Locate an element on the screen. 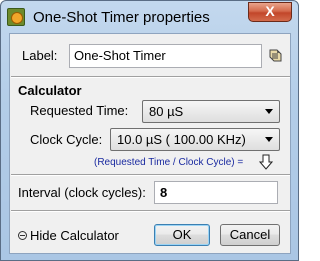 Image resolution: width=320 pixels, height=261 pixels. cancel-button: Cancel is located at coordinates (250, 235).